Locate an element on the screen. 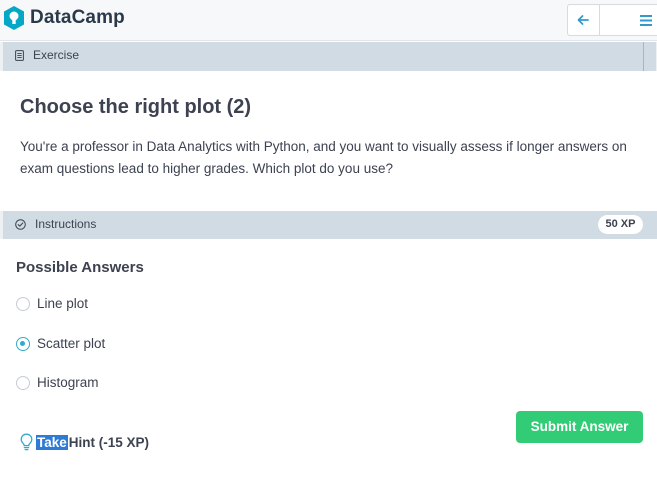 The width and height of the screenshot is (657, 498). answer-option-histogram: Histogram is located at coordinates (57, 382).